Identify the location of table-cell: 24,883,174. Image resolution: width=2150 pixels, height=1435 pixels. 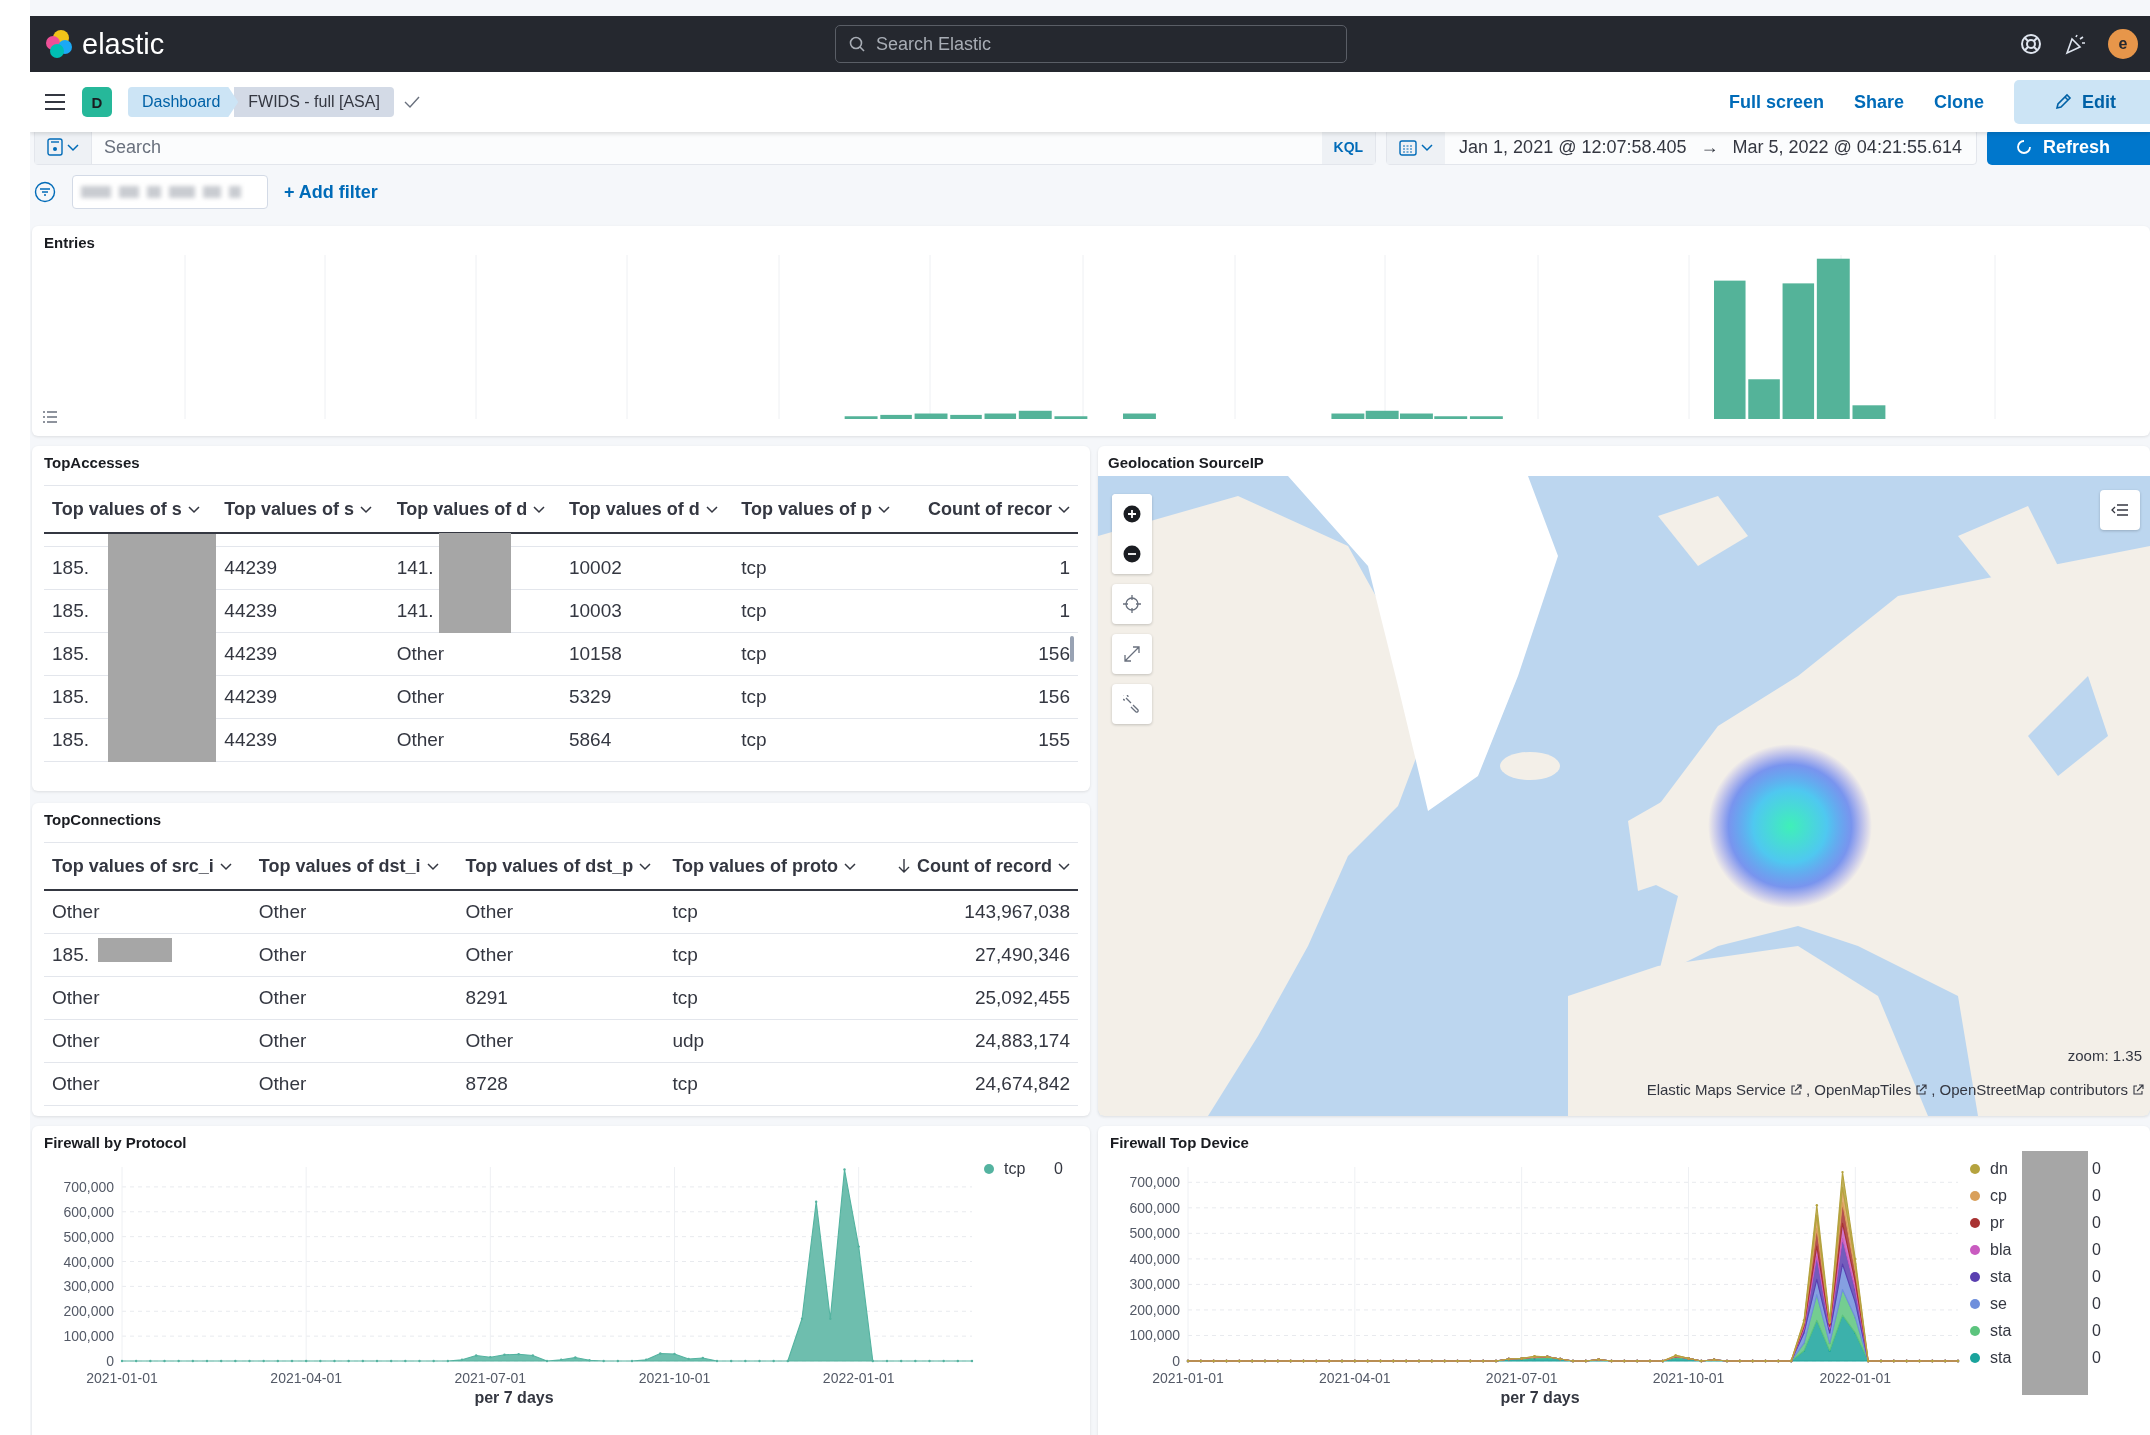
(974, 1041).